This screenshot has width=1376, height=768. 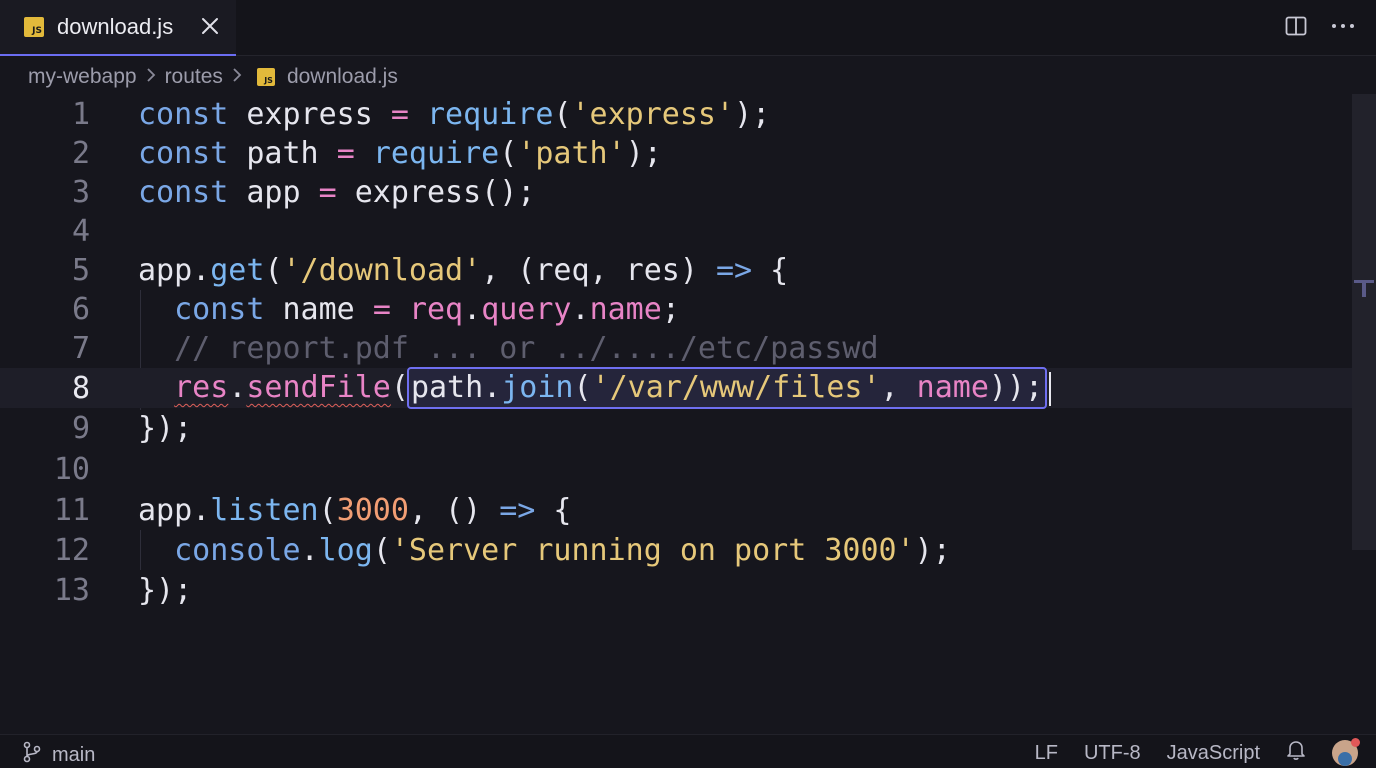 I want to click on git-branch-icon, so click(x=32, y=754).